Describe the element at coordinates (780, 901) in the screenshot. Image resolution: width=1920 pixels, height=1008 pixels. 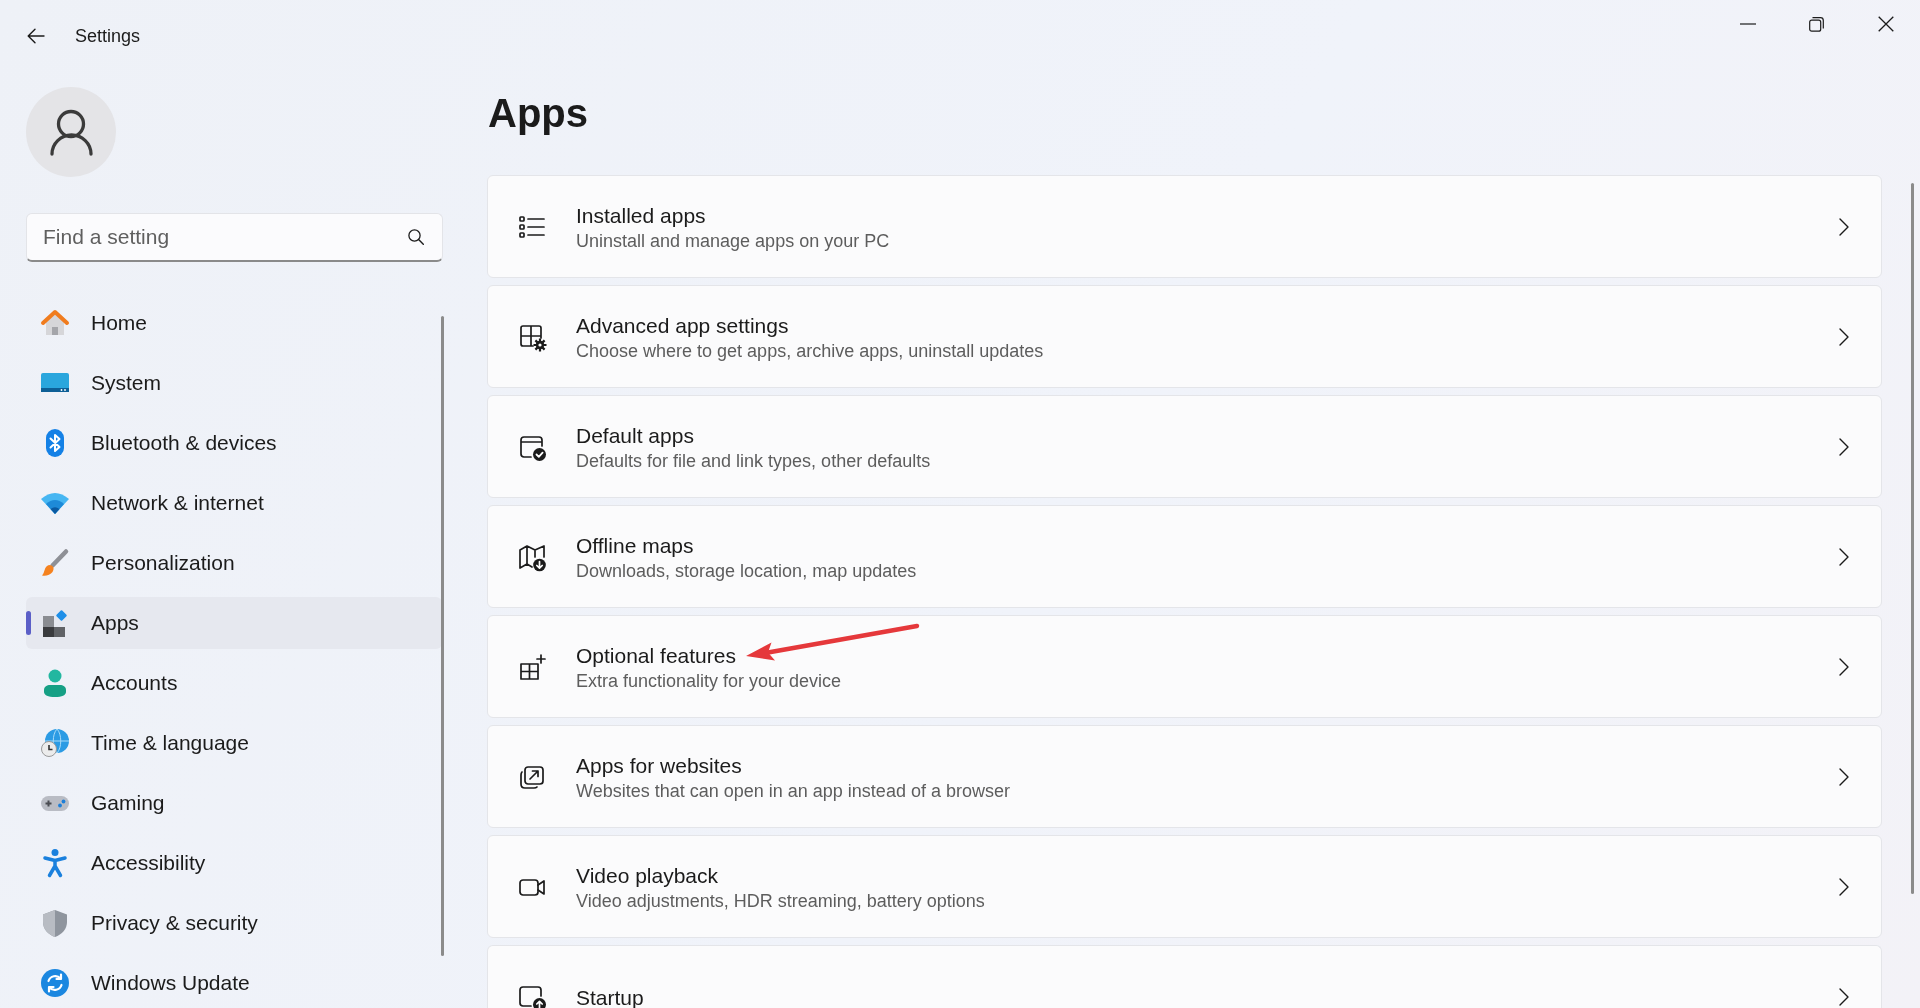
I see `card-description: Video adjustments, HDR streaming, battery options` at that location.